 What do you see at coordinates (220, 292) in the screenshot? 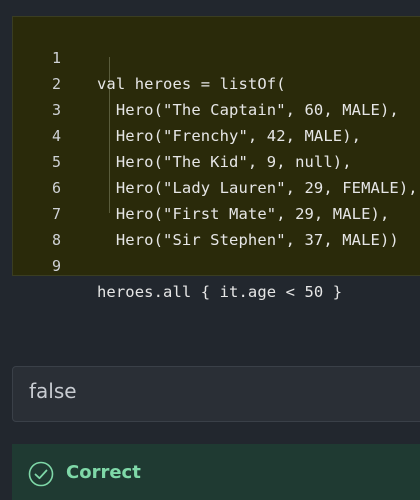
I see `code-text: heroes.all { it.age < 50 }` at bounding box center [220, 292].